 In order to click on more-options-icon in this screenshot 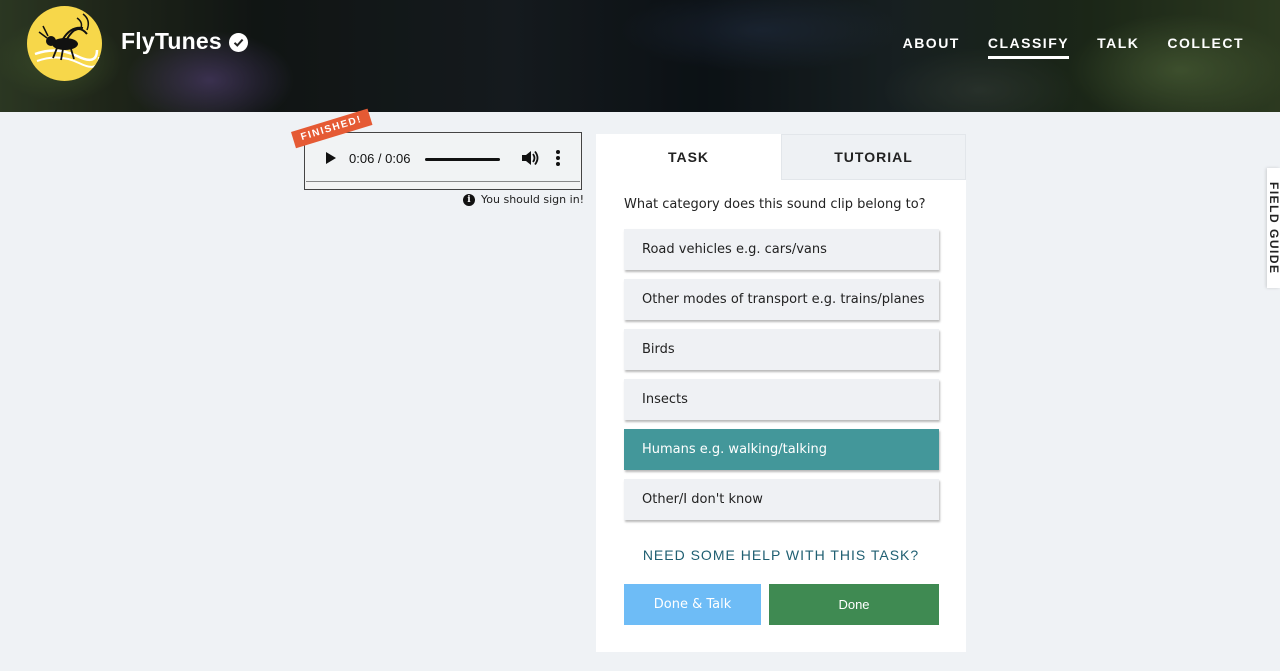, I will do `click(558, 158)`.